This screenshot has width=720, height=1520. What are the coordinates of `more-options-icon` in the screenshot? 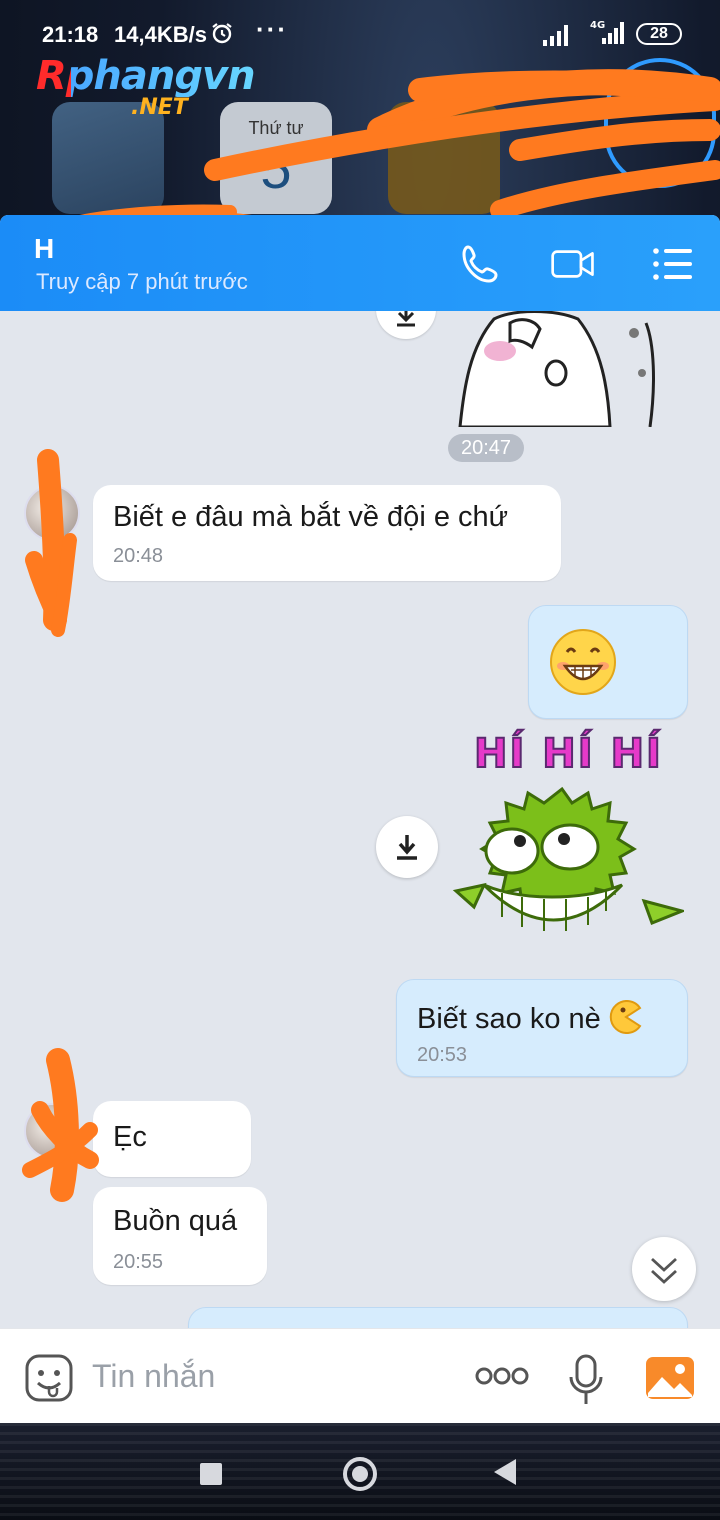 It's located at (502, 1376).